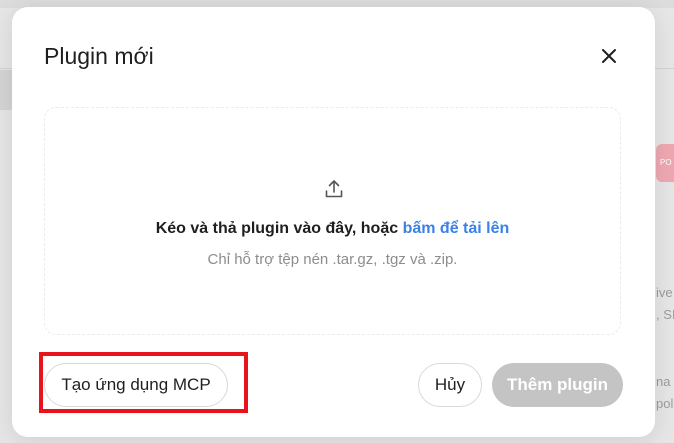  Describe the element at coordinates (6, 90) in the screenshot. I see `background-sidebar-strip` at that location.